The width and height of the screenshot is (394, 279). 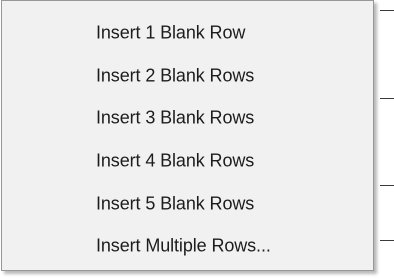 I want to click on menu-item-label: Insert 5 Blank Rows, so click(x=175, y=203).